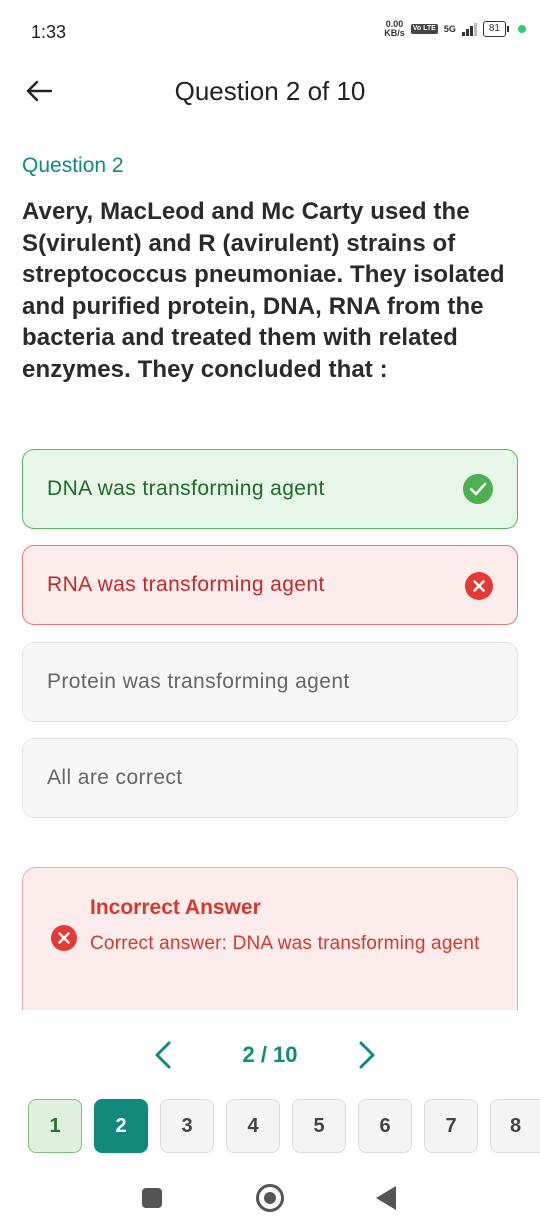  I want to click on privacy-indicator-icon, so click(522, 29).